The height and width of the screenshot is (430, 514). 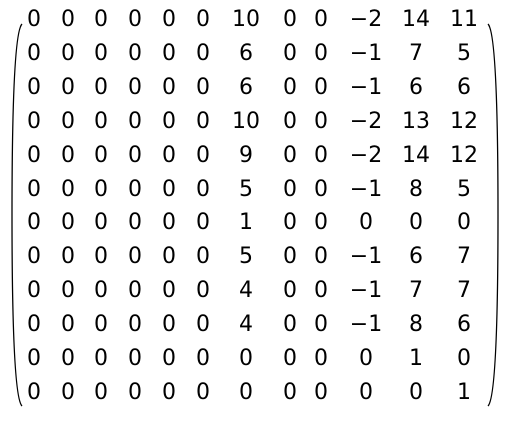 What do you see at coordinates (246, 155) in the screenshot?
I see `matrix-cell: 9` at bounding box center [246, 155].